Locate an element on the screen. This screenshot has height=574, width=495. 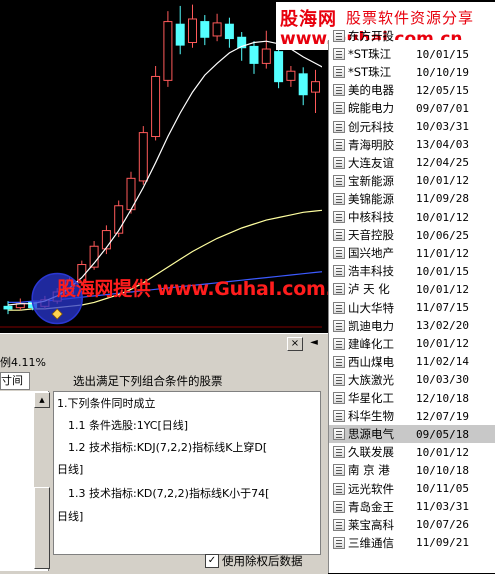
stock-name: 天音控股 is located at coordinates (371, 235).